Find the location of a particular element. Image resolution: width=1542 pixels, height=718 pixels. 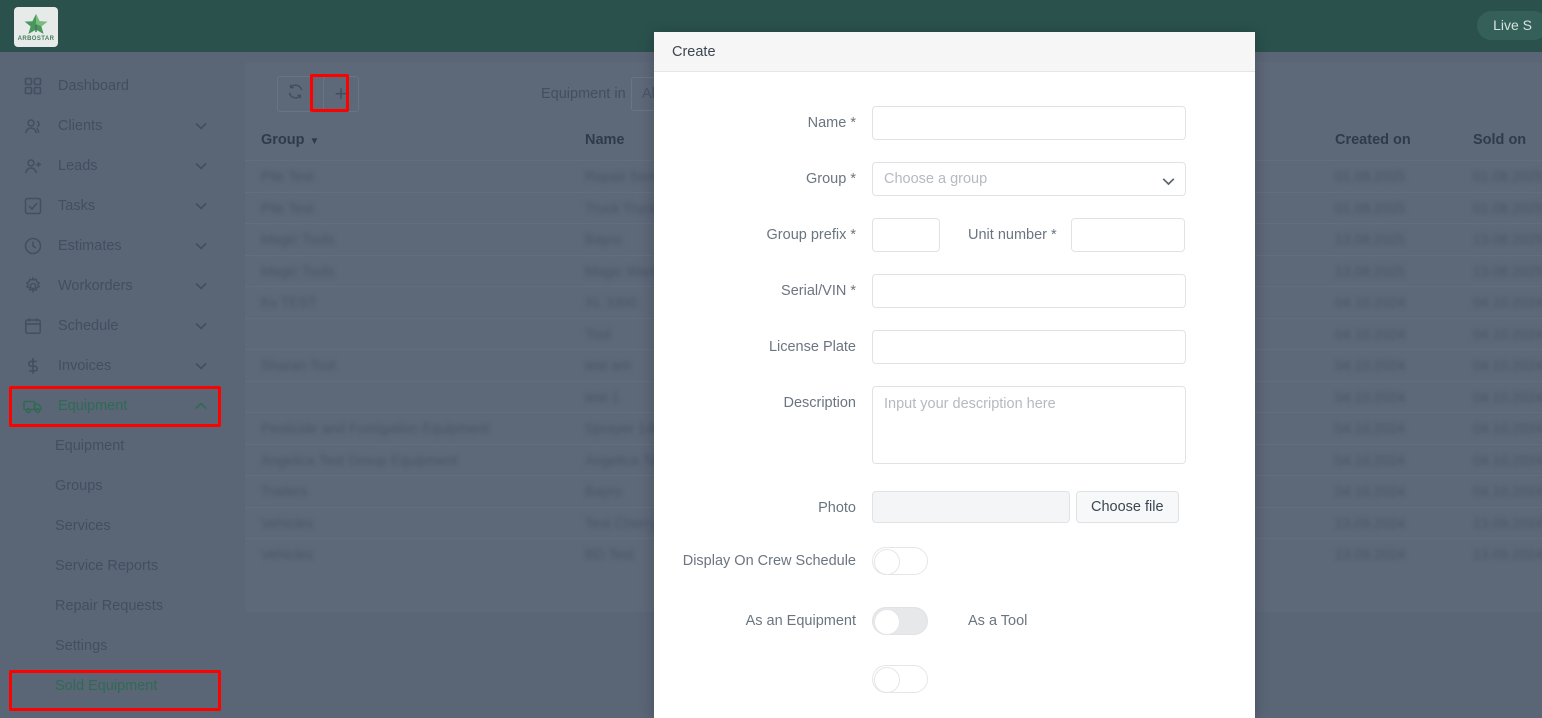

label-display-on-crew-schedule: Display On Crew Schedule is located at coordinates (769, 561).